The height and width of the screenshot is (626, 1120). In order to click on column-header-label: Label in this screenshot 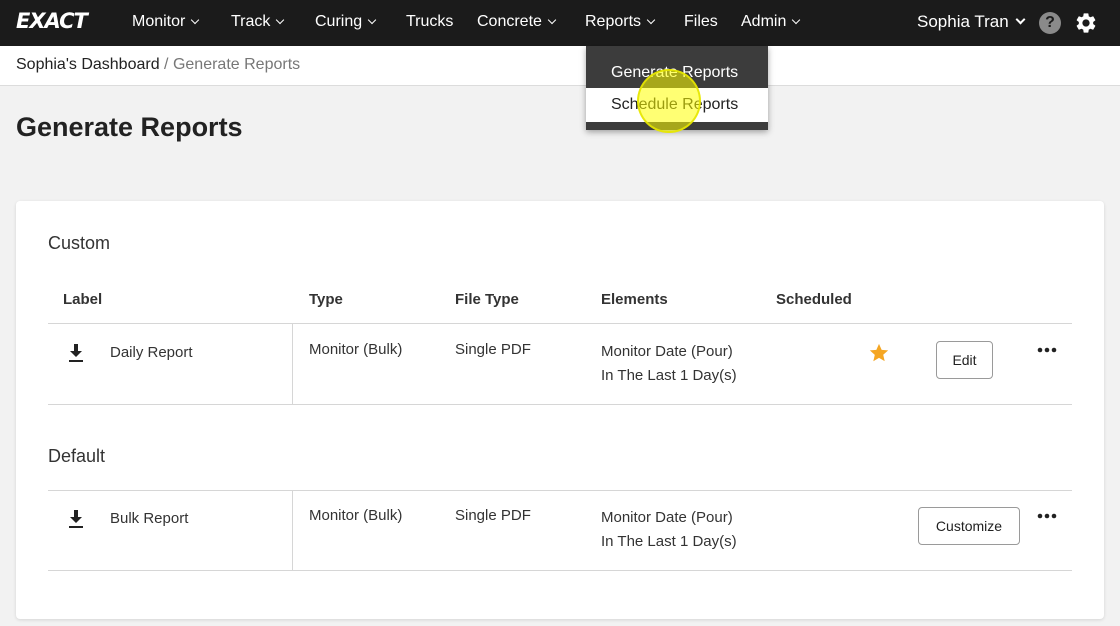, I will do `click(83, 299)`.